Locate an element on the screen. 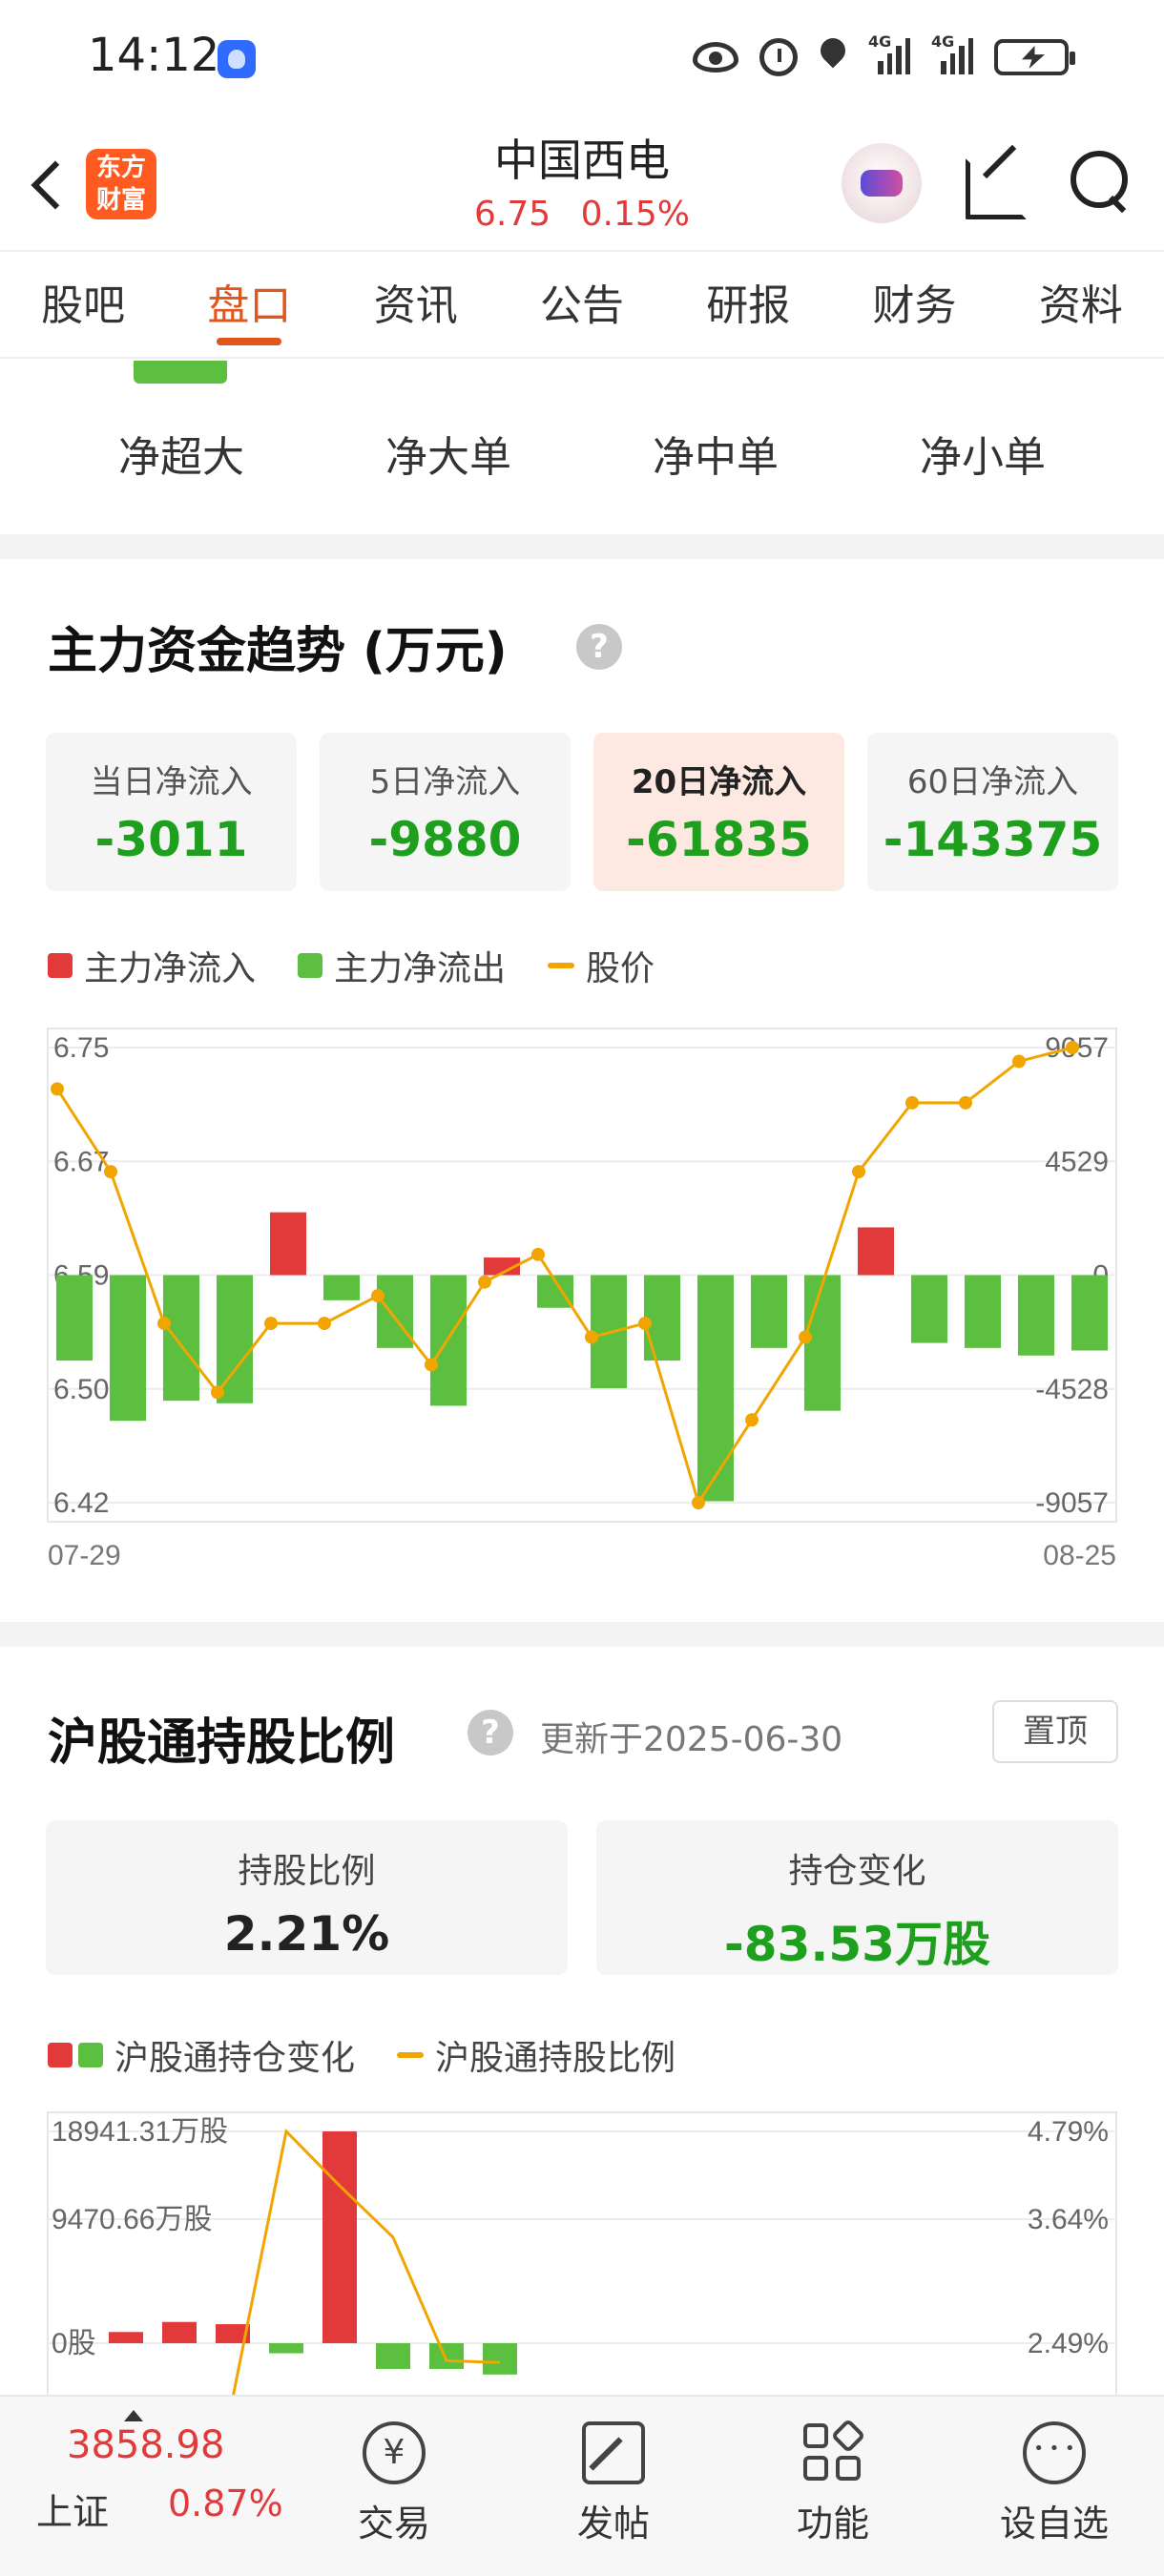 The width and height of the screenshot is (1164, 2576). caret-up-icon is located at coordinates (133, 2415).